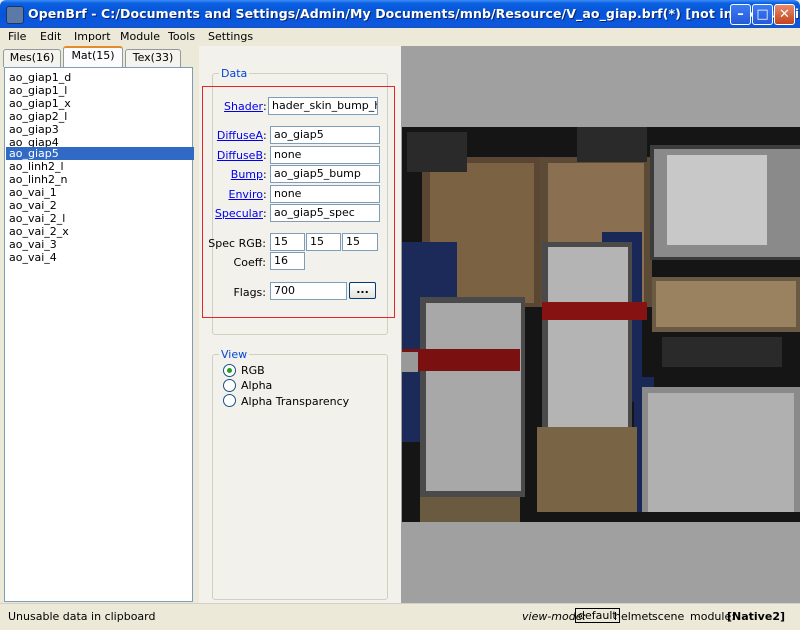  What do you see at coordinates (360, 242) in the screenshot?
I see `spec-b-field: 15` at bounding box center [360, 242].